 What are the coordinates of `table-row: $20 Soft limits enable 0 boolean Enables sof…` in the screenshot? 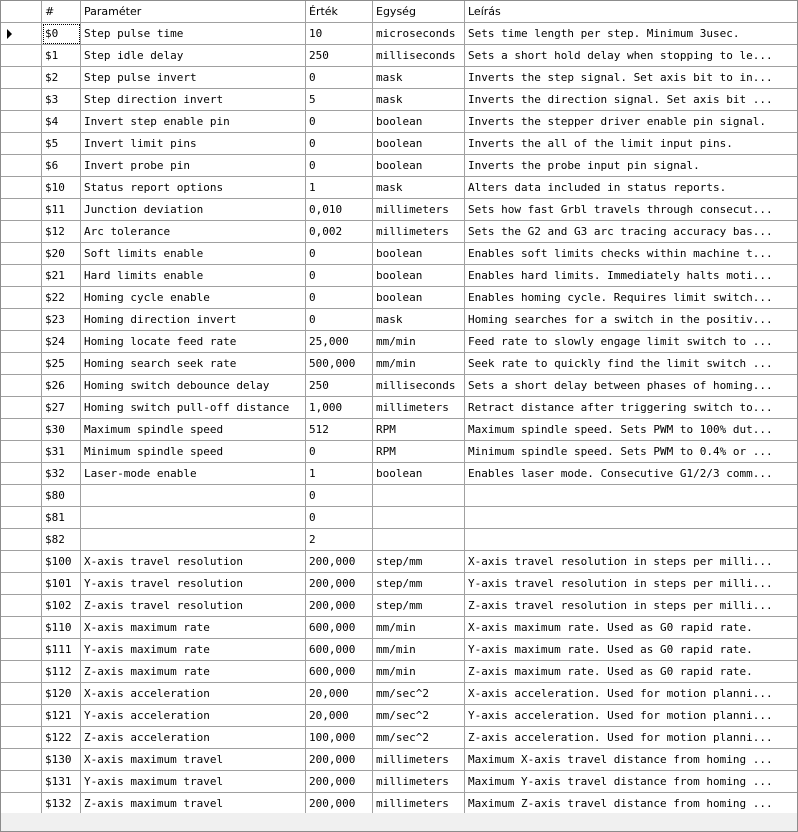 It's located at (399, 254).